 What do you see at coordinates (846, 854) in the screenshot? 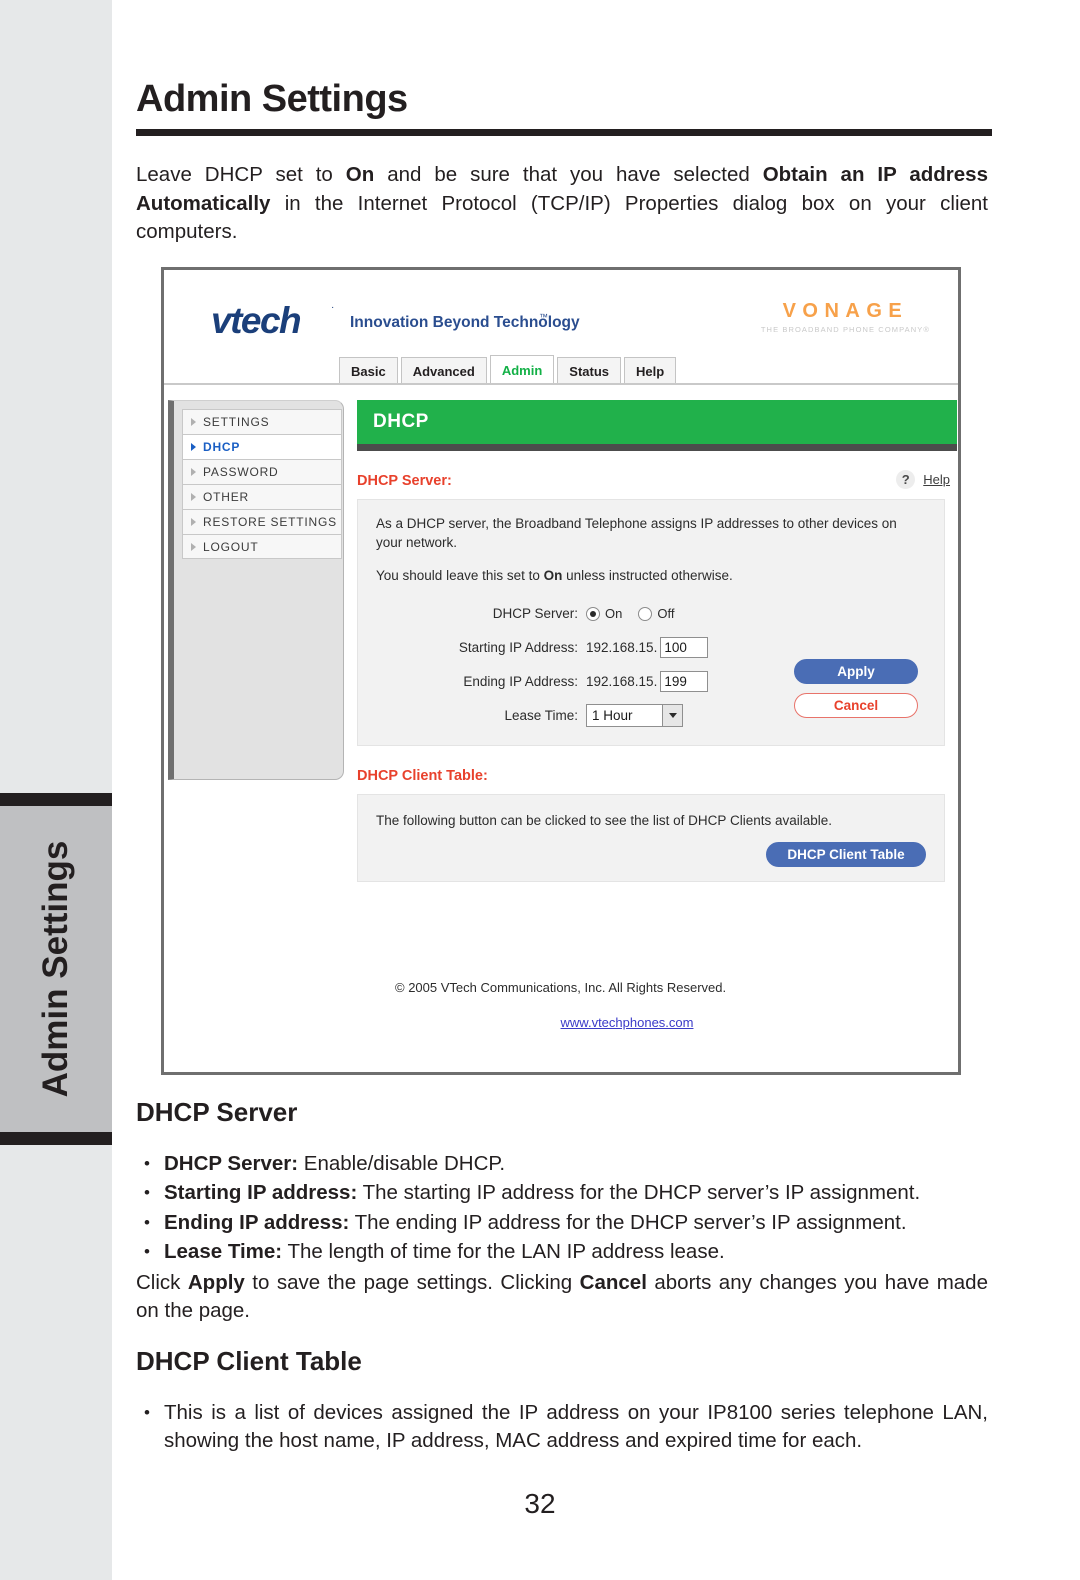
I see `dhcp-client-table-button: DHCP Client Table` at bounding box center [846, 854].